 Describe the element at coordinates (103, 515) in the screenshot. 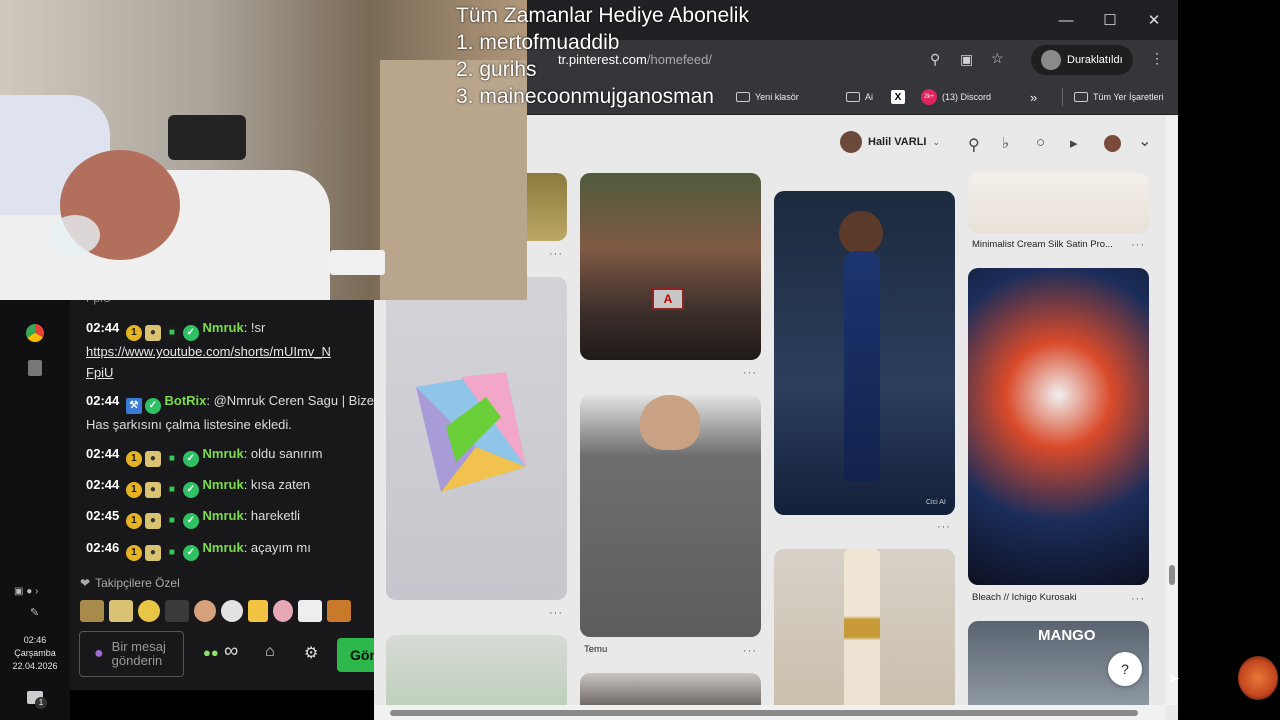

I see `chat-time: 02:45` at that location.